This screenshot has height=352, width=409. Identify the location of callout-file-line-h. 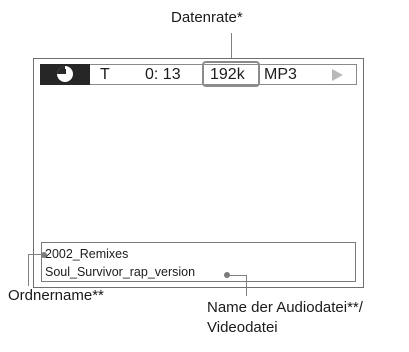
(236, 275).